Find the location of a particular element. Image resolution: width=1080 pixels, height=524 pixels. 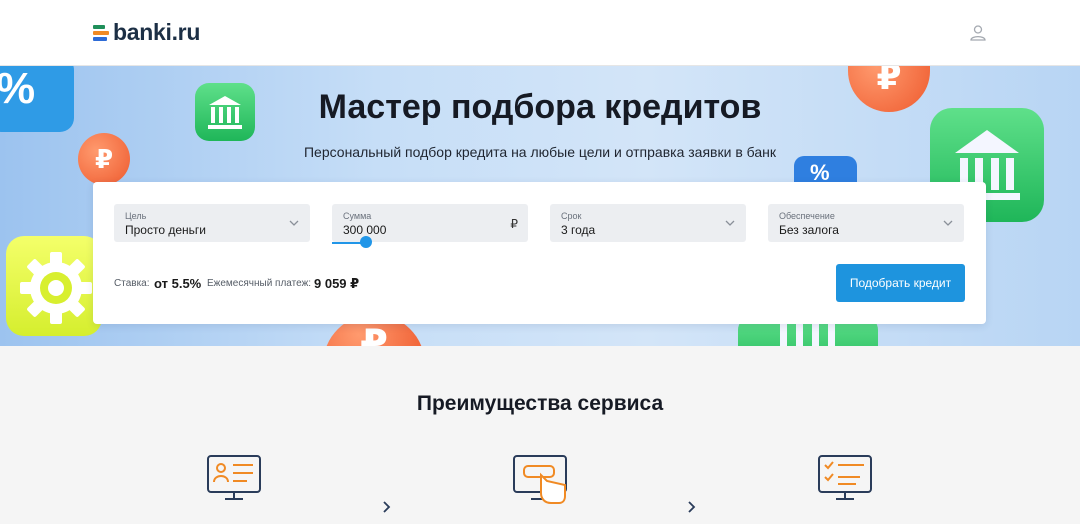

monthly-payment-value: 9 059 ₽ is located at coordinates (337, 283).